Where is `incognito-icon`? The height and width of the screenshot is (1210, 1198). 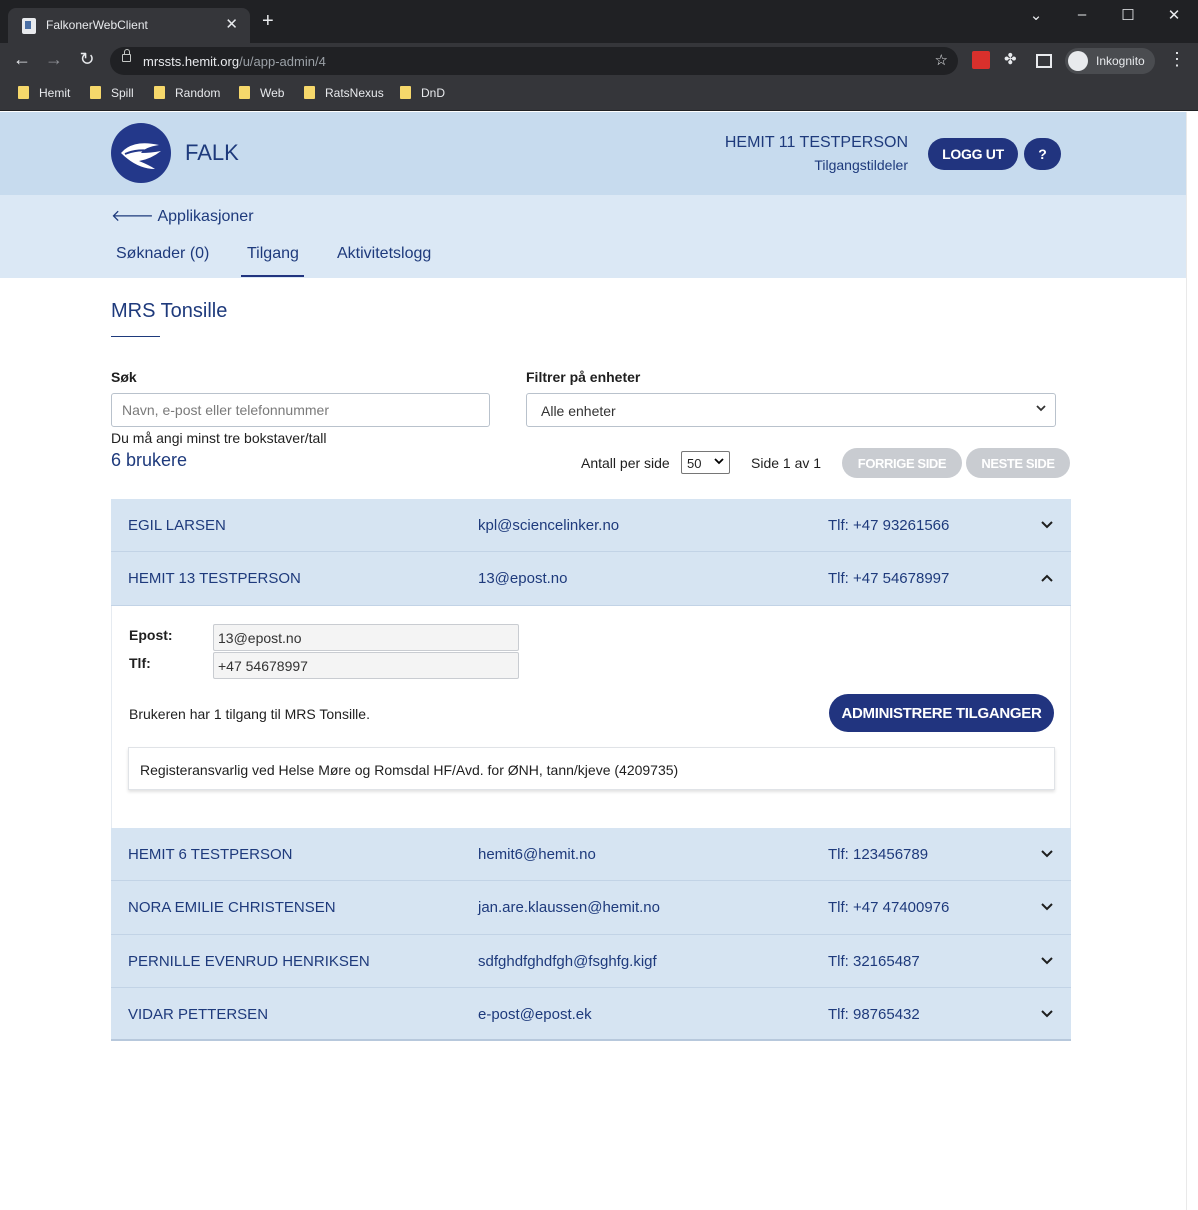
incognito-icon is located at coordinates (1078, 61).